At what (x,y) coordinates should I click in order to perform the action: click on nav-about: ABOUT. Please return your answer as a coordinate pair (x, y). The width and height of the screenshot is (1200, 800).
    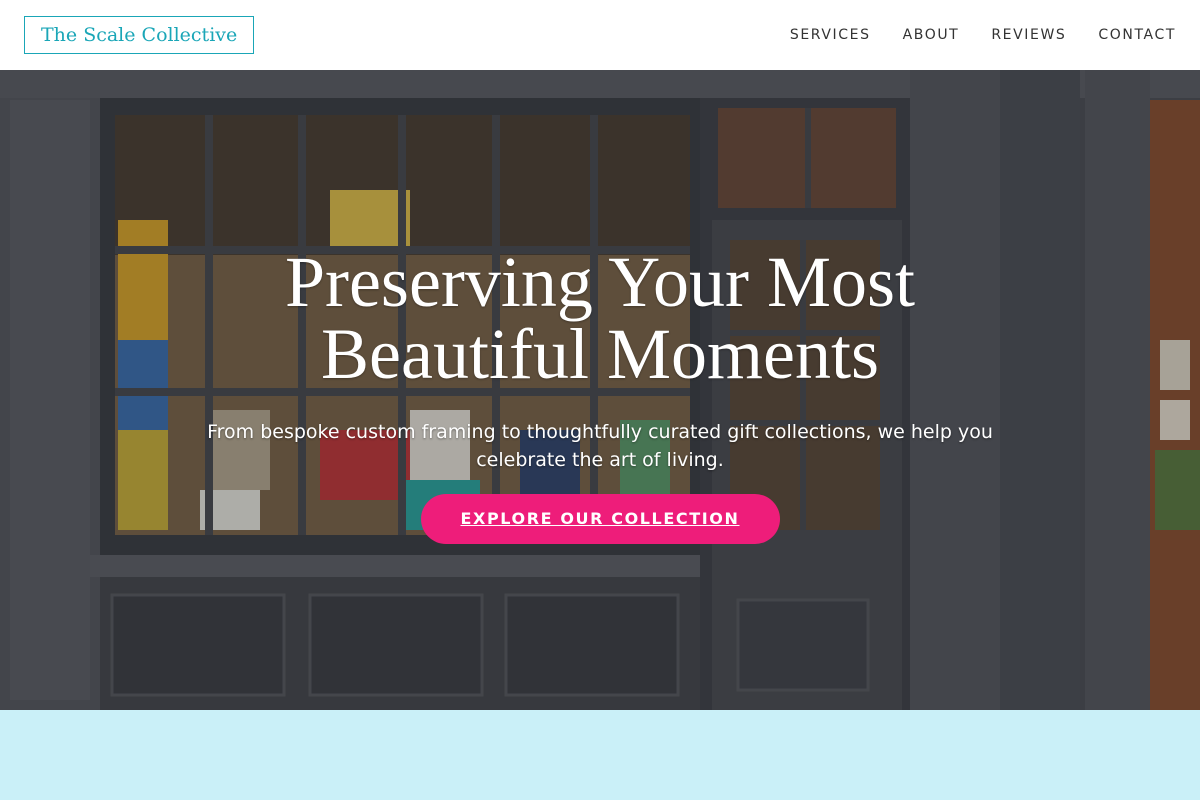
    Looking at the image, I should click on (931, 35).